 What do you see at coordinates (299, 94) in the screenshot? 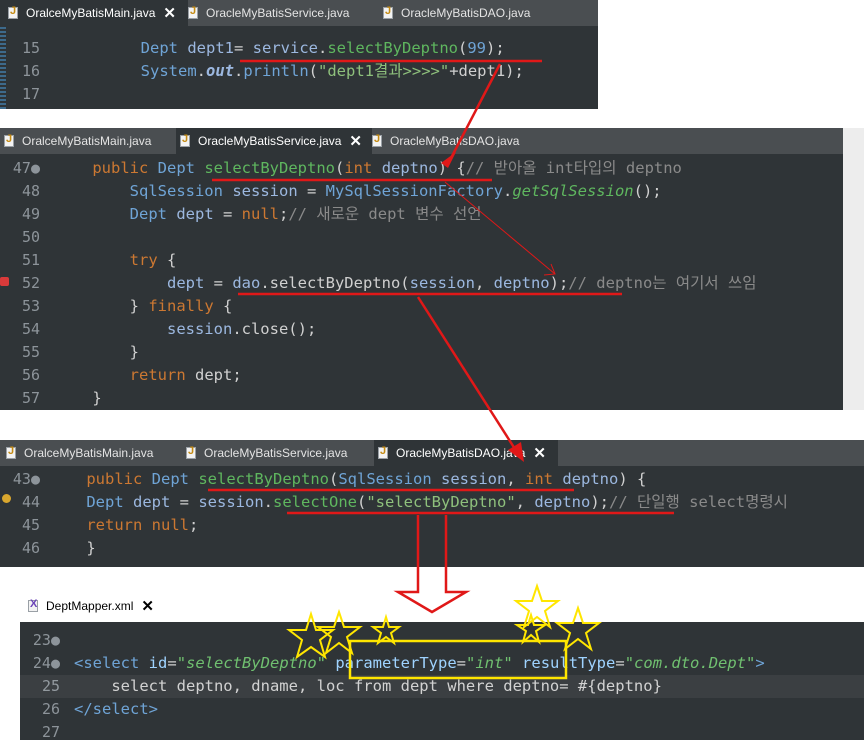
I see `code-line: 17` at bounding box center [299, 94].